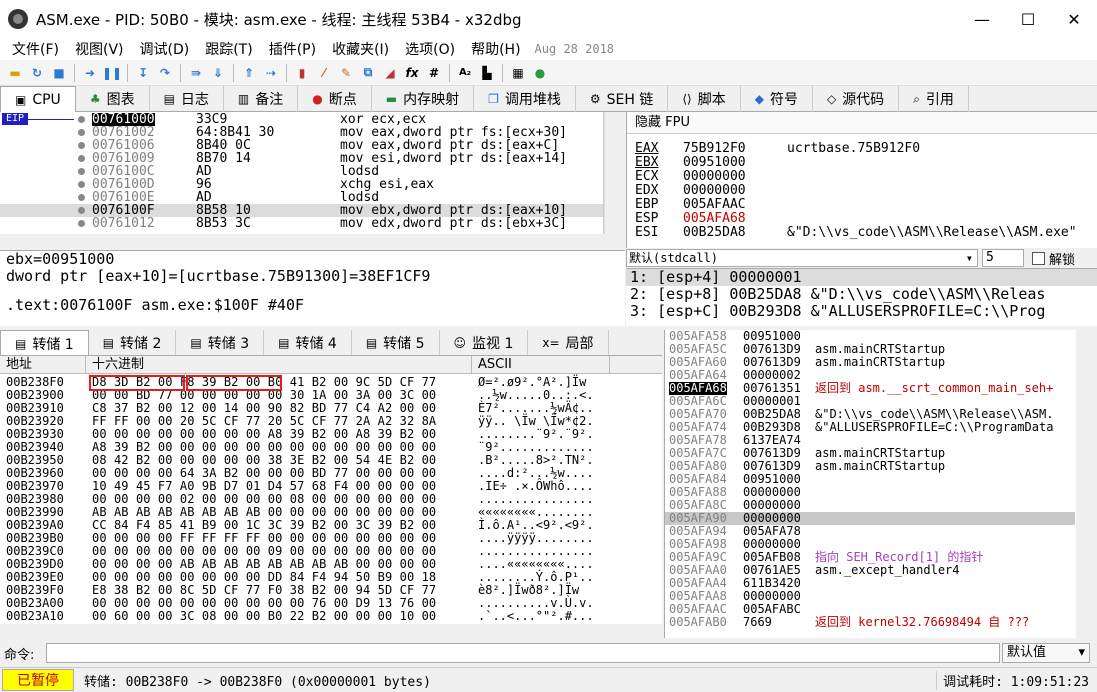  I want to click on register-row: EBP 005AFAAC, so click(711, 205).